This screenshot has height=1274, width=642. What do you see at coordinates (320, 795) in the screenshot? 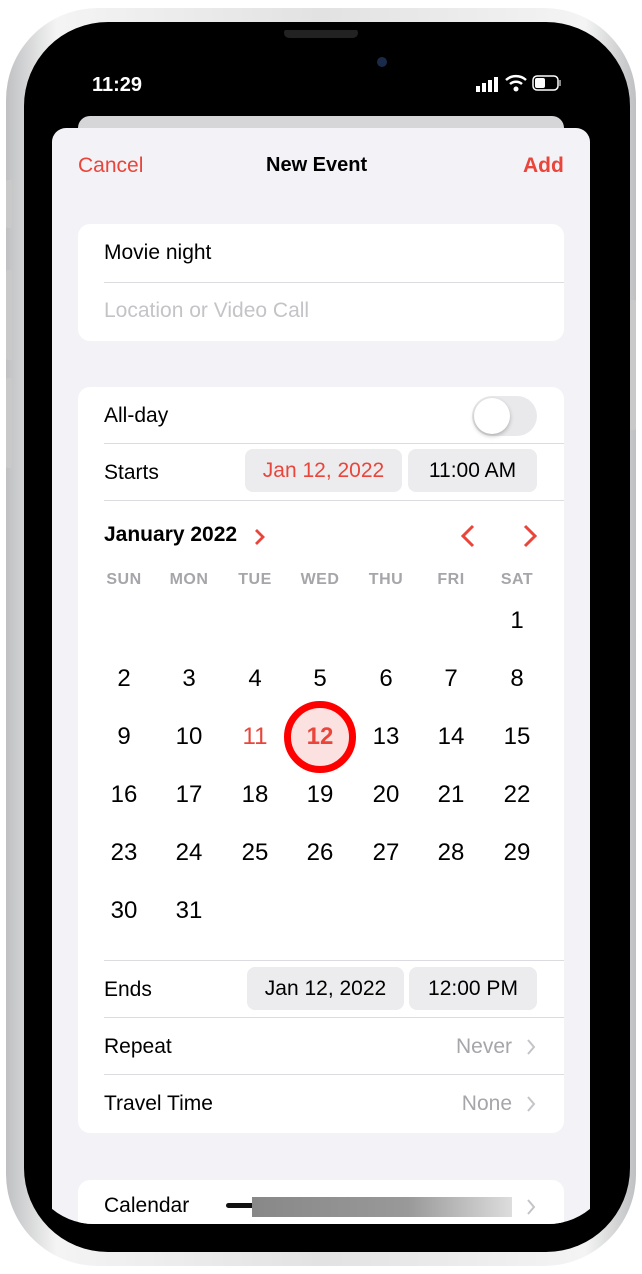
I see `calendar-day: 19` at bounding box center [320, 795].